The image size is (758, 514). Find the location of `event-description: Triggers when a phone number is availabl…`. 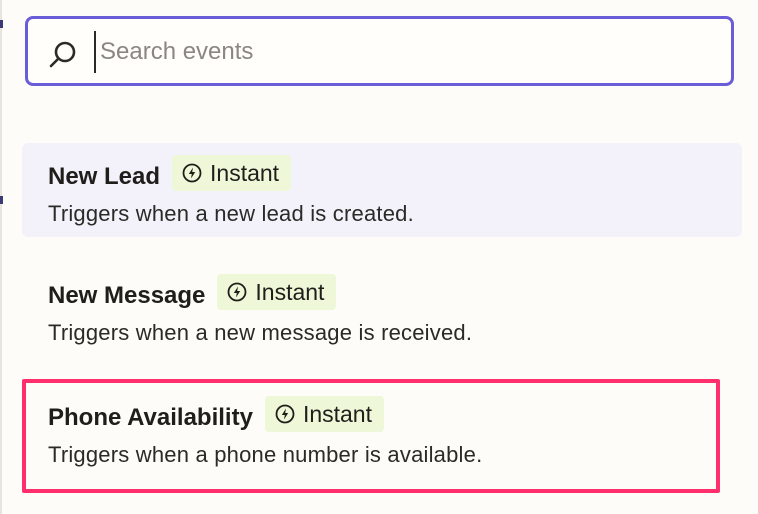

event-description: Triggers when a phone number is availabl… is located at coordinates (265, 454).